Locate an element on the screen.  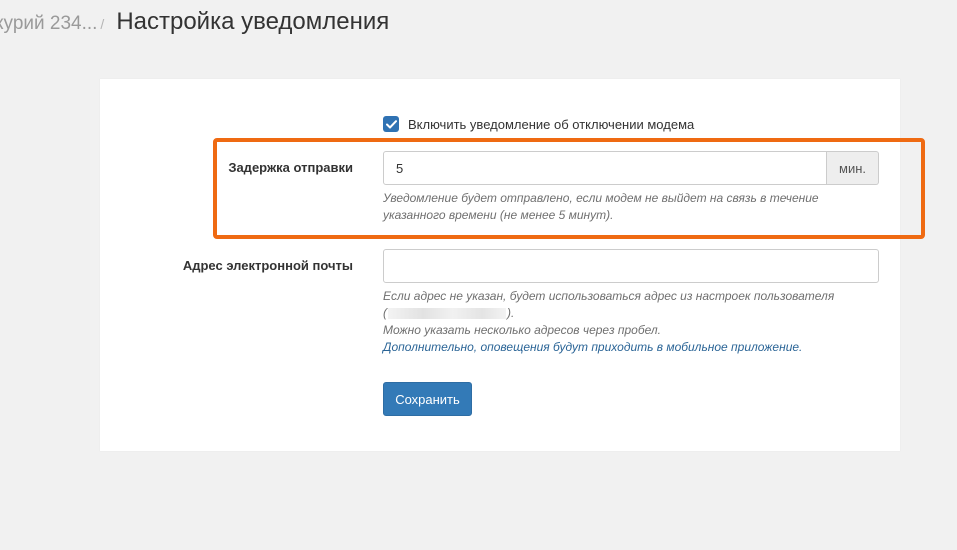
redacted-email is located at coordinates (447, 314).